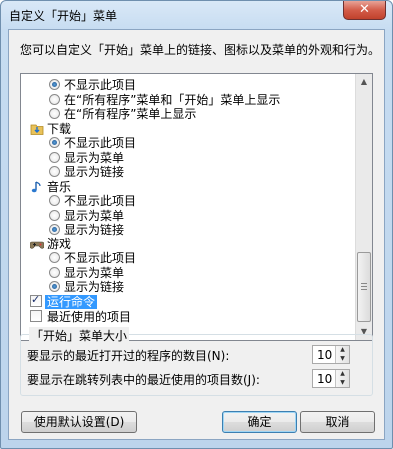  I want to click on description-text: 您可以自定义「开始」菜单上的链接、图标以及菜单的外观和行为。, so click(200, 50).